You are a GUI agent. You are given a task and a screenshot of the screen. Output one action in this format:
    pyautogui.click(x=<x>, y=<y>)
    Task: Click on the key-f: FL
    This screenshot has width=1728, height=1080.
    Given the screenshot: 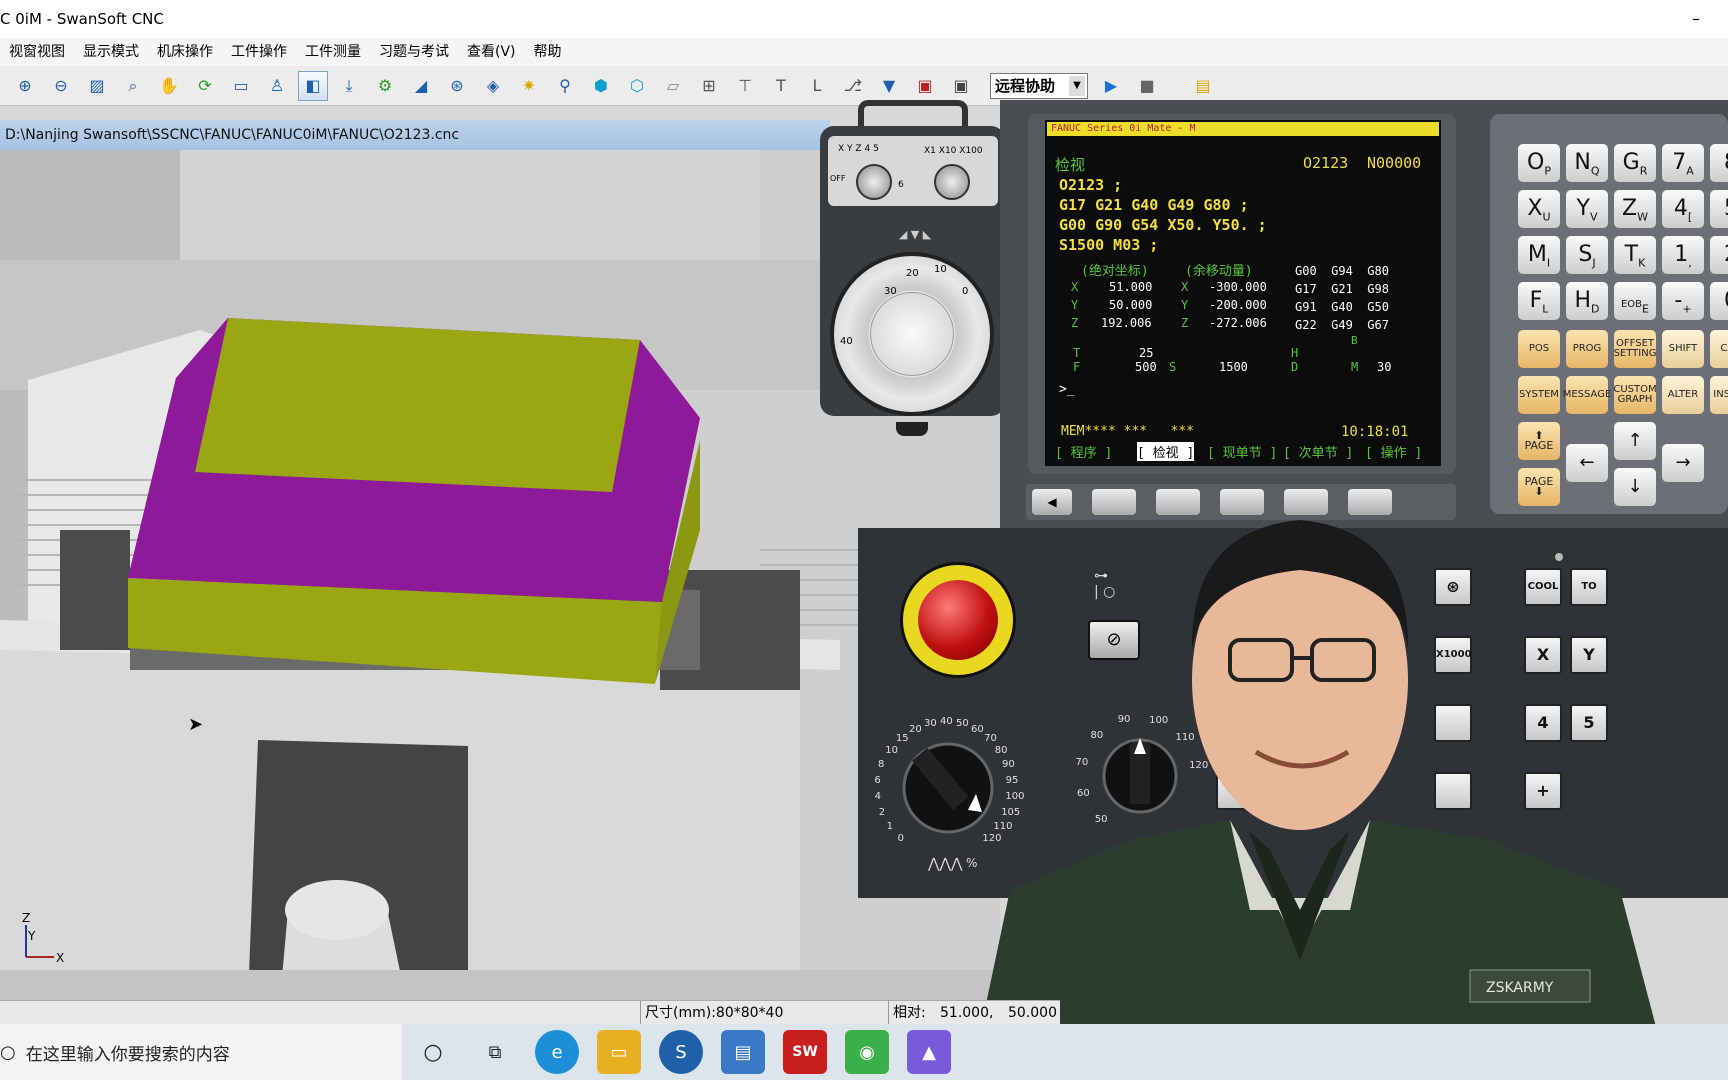 What is the action you would take?
    pyautogui.click(x=1539, y=301)
    